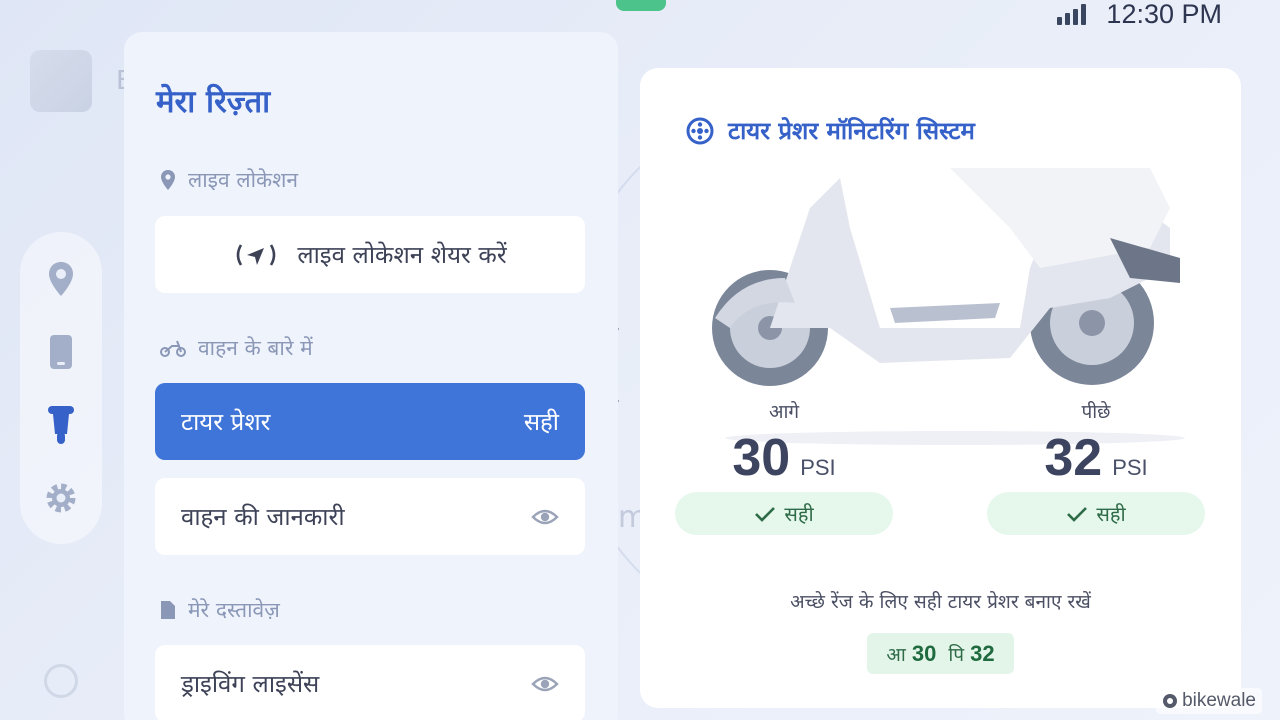 Image resolution: width=1280 pixels, height=720 pixels. I want to click on live-location-section: लाइव लोकेशन, so click(229, 180).